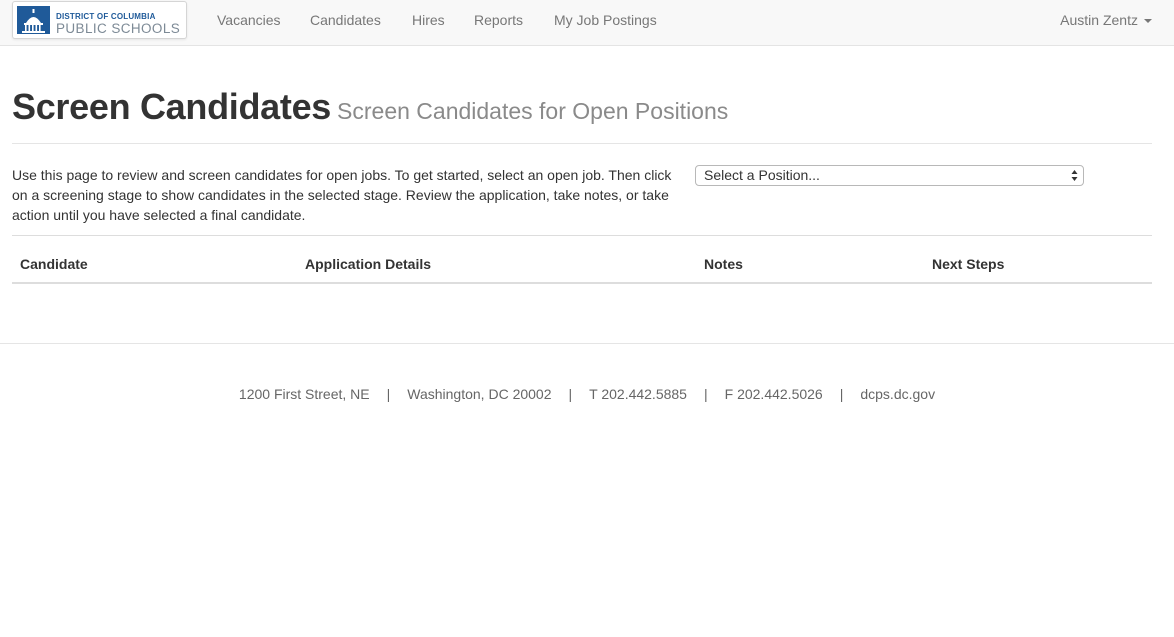  Describe the element at coordinates (498, 20) in the screenshot. I see `nav-reports: Reports` at that location.